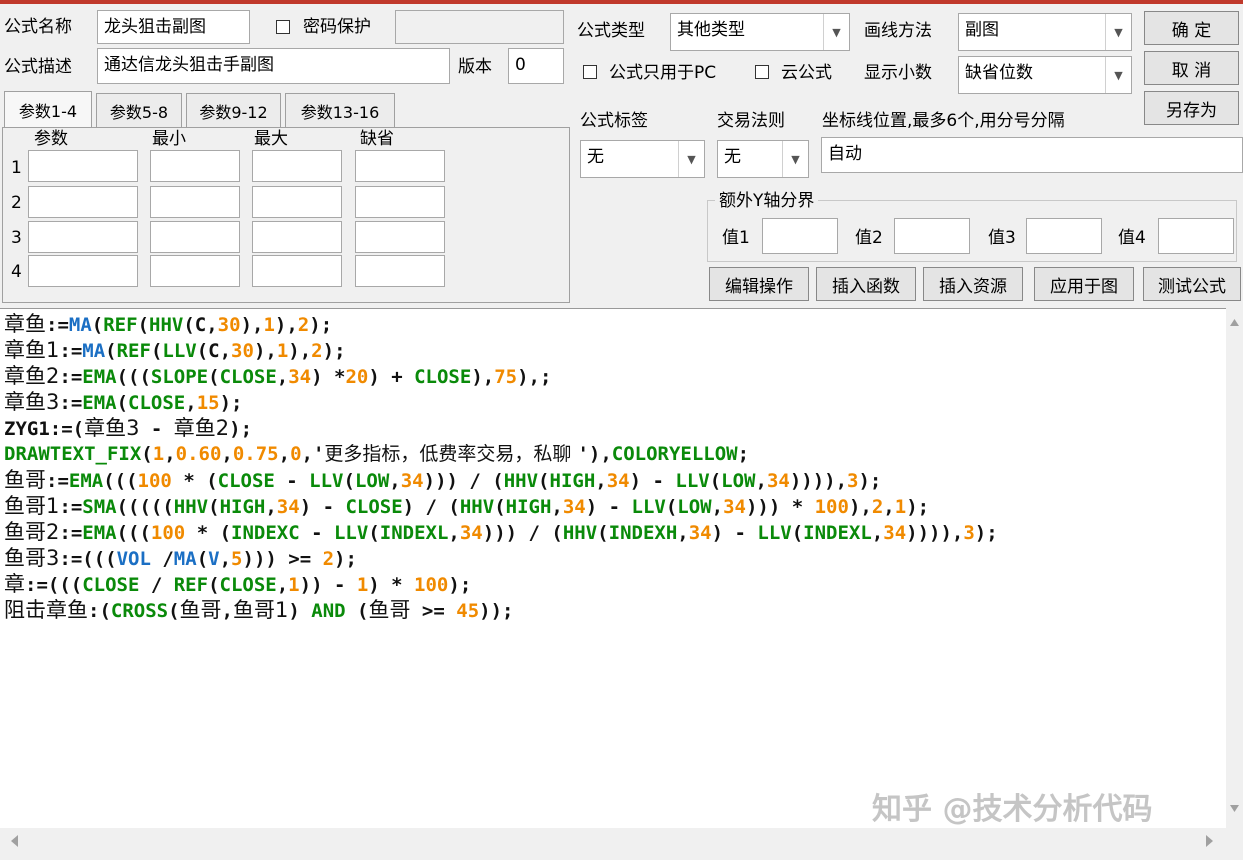 Image resolution: width=1243 pixels, height=860 pixels. What do you see at coordinates (340, 110) in the screenshot?
I see `tab-params-13-16: 参数13-16` at bounding box center [340, 110].